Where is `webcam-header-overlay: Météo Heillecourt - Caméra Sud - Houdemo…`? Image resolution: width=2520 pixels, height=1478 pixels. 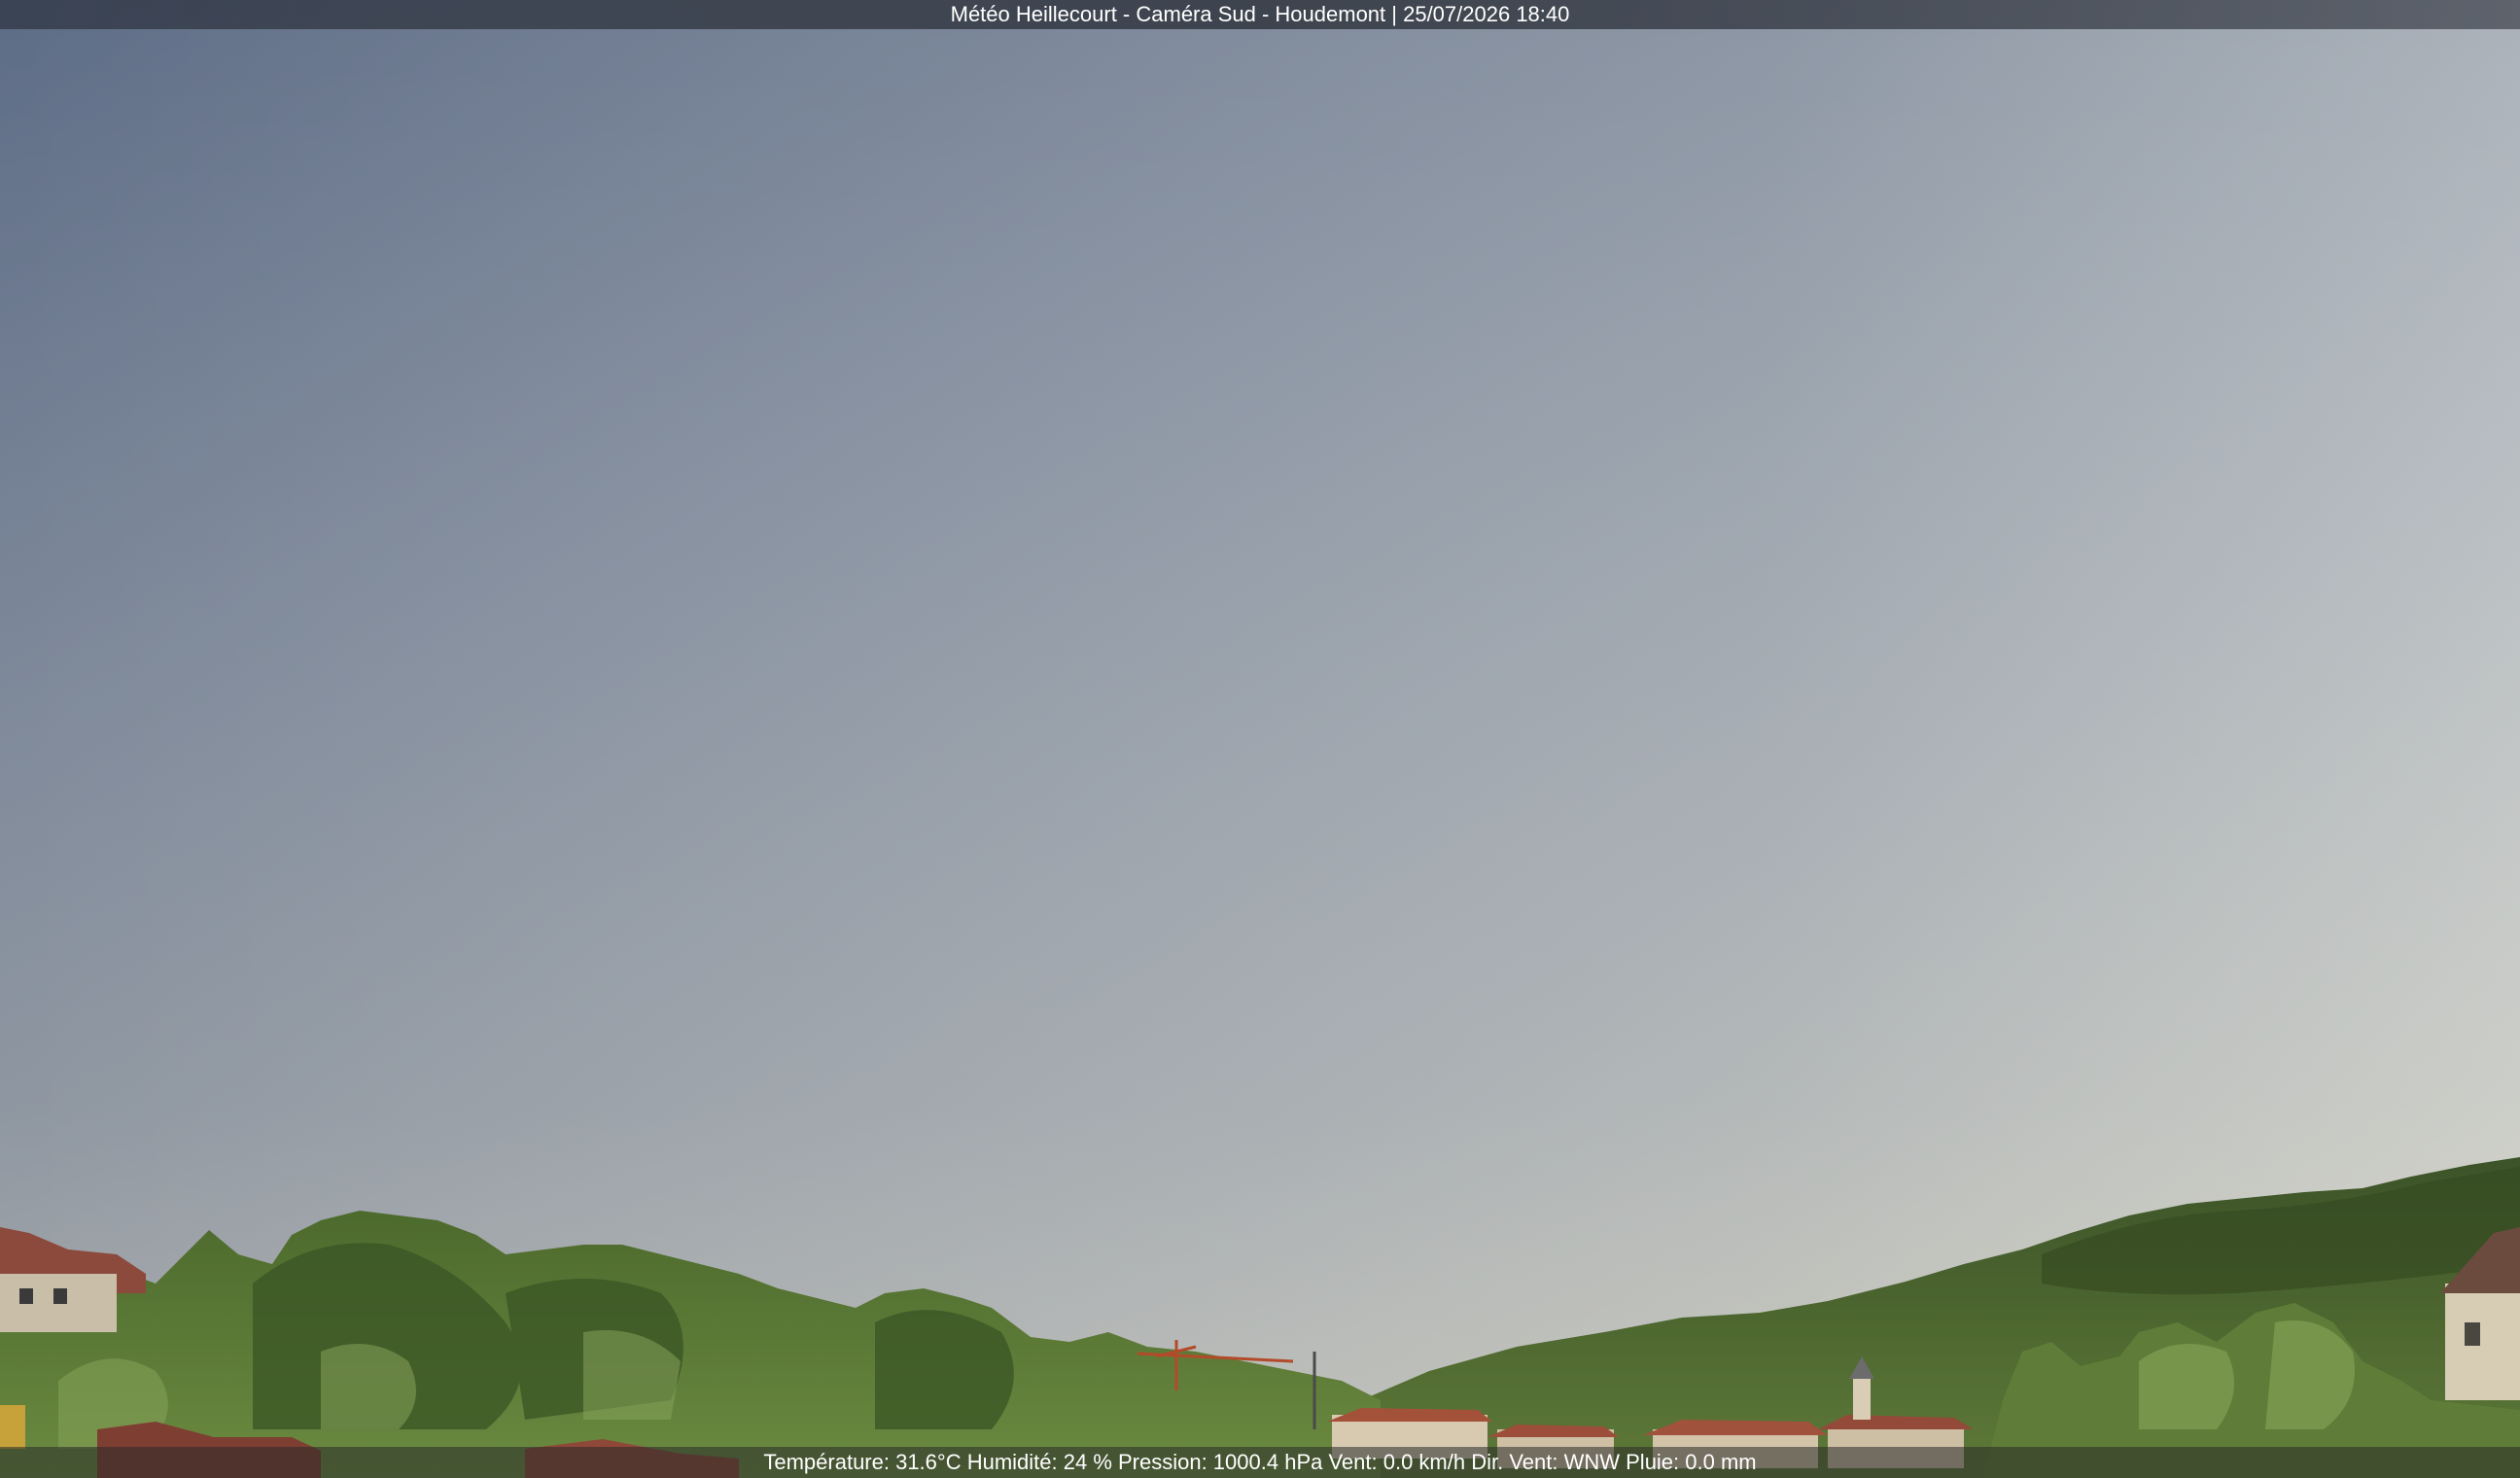
webcam-header-overlay: Météo Heillecourt - Caméra Sud - Houdemo… is located at coordinates (1260, 14).